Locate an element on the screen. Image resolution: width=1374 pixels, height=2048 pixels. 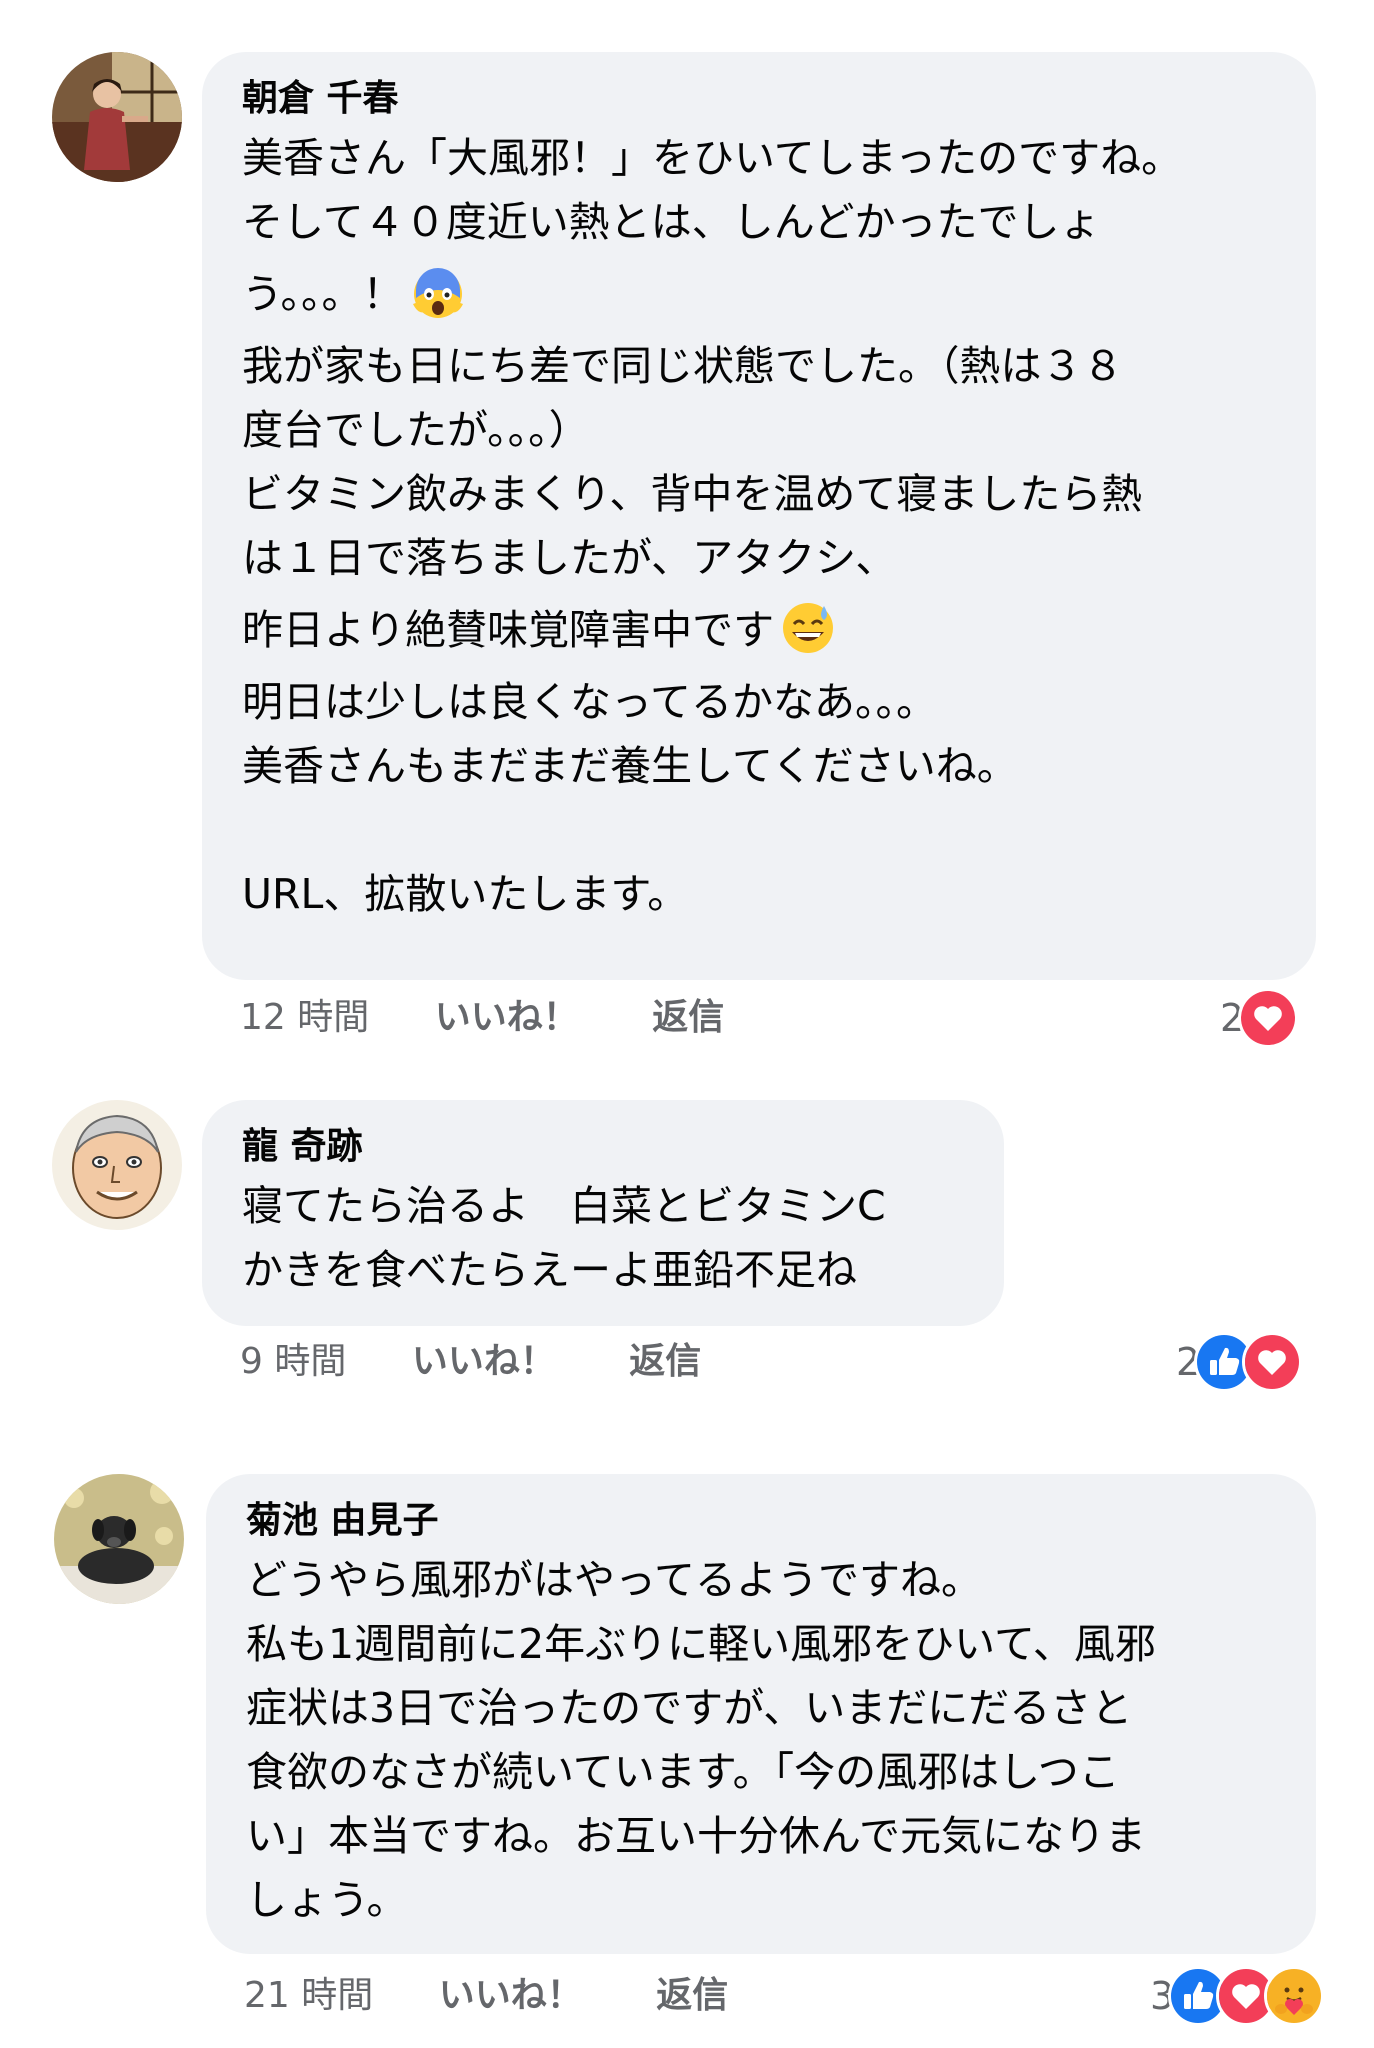
comment-text-line: い」本当ですね。お互い十分休んで元気になりま is located at coordinates (696, 1836).